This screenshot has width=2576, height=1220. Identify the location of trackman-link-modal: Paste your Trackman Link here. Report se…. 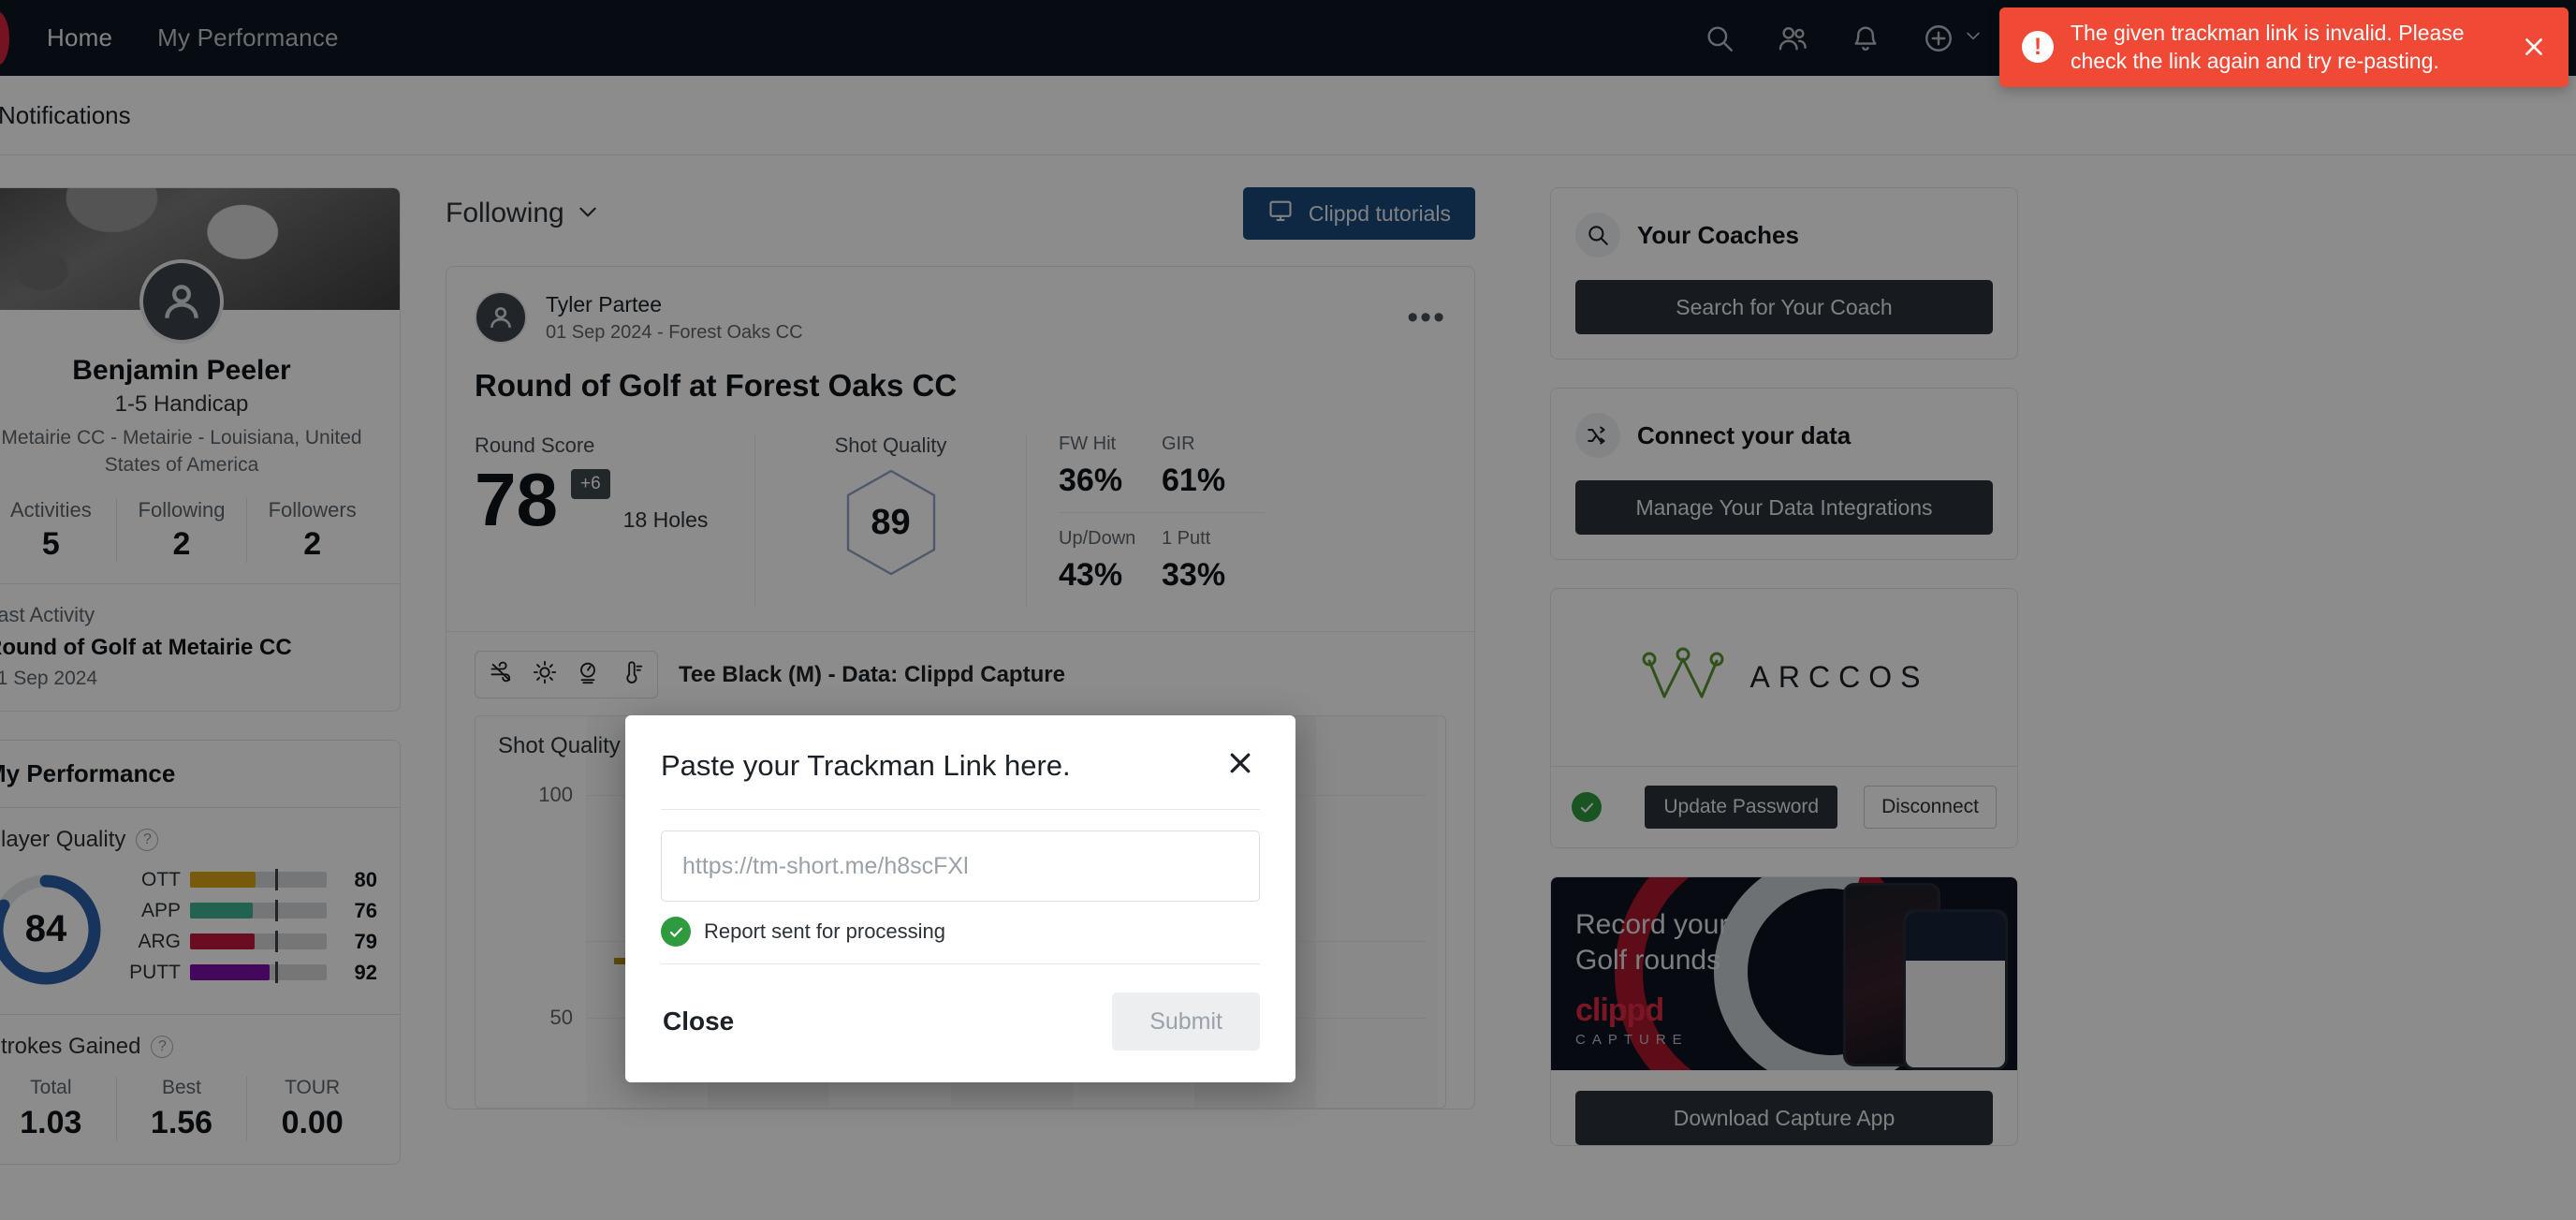
(960, 898).